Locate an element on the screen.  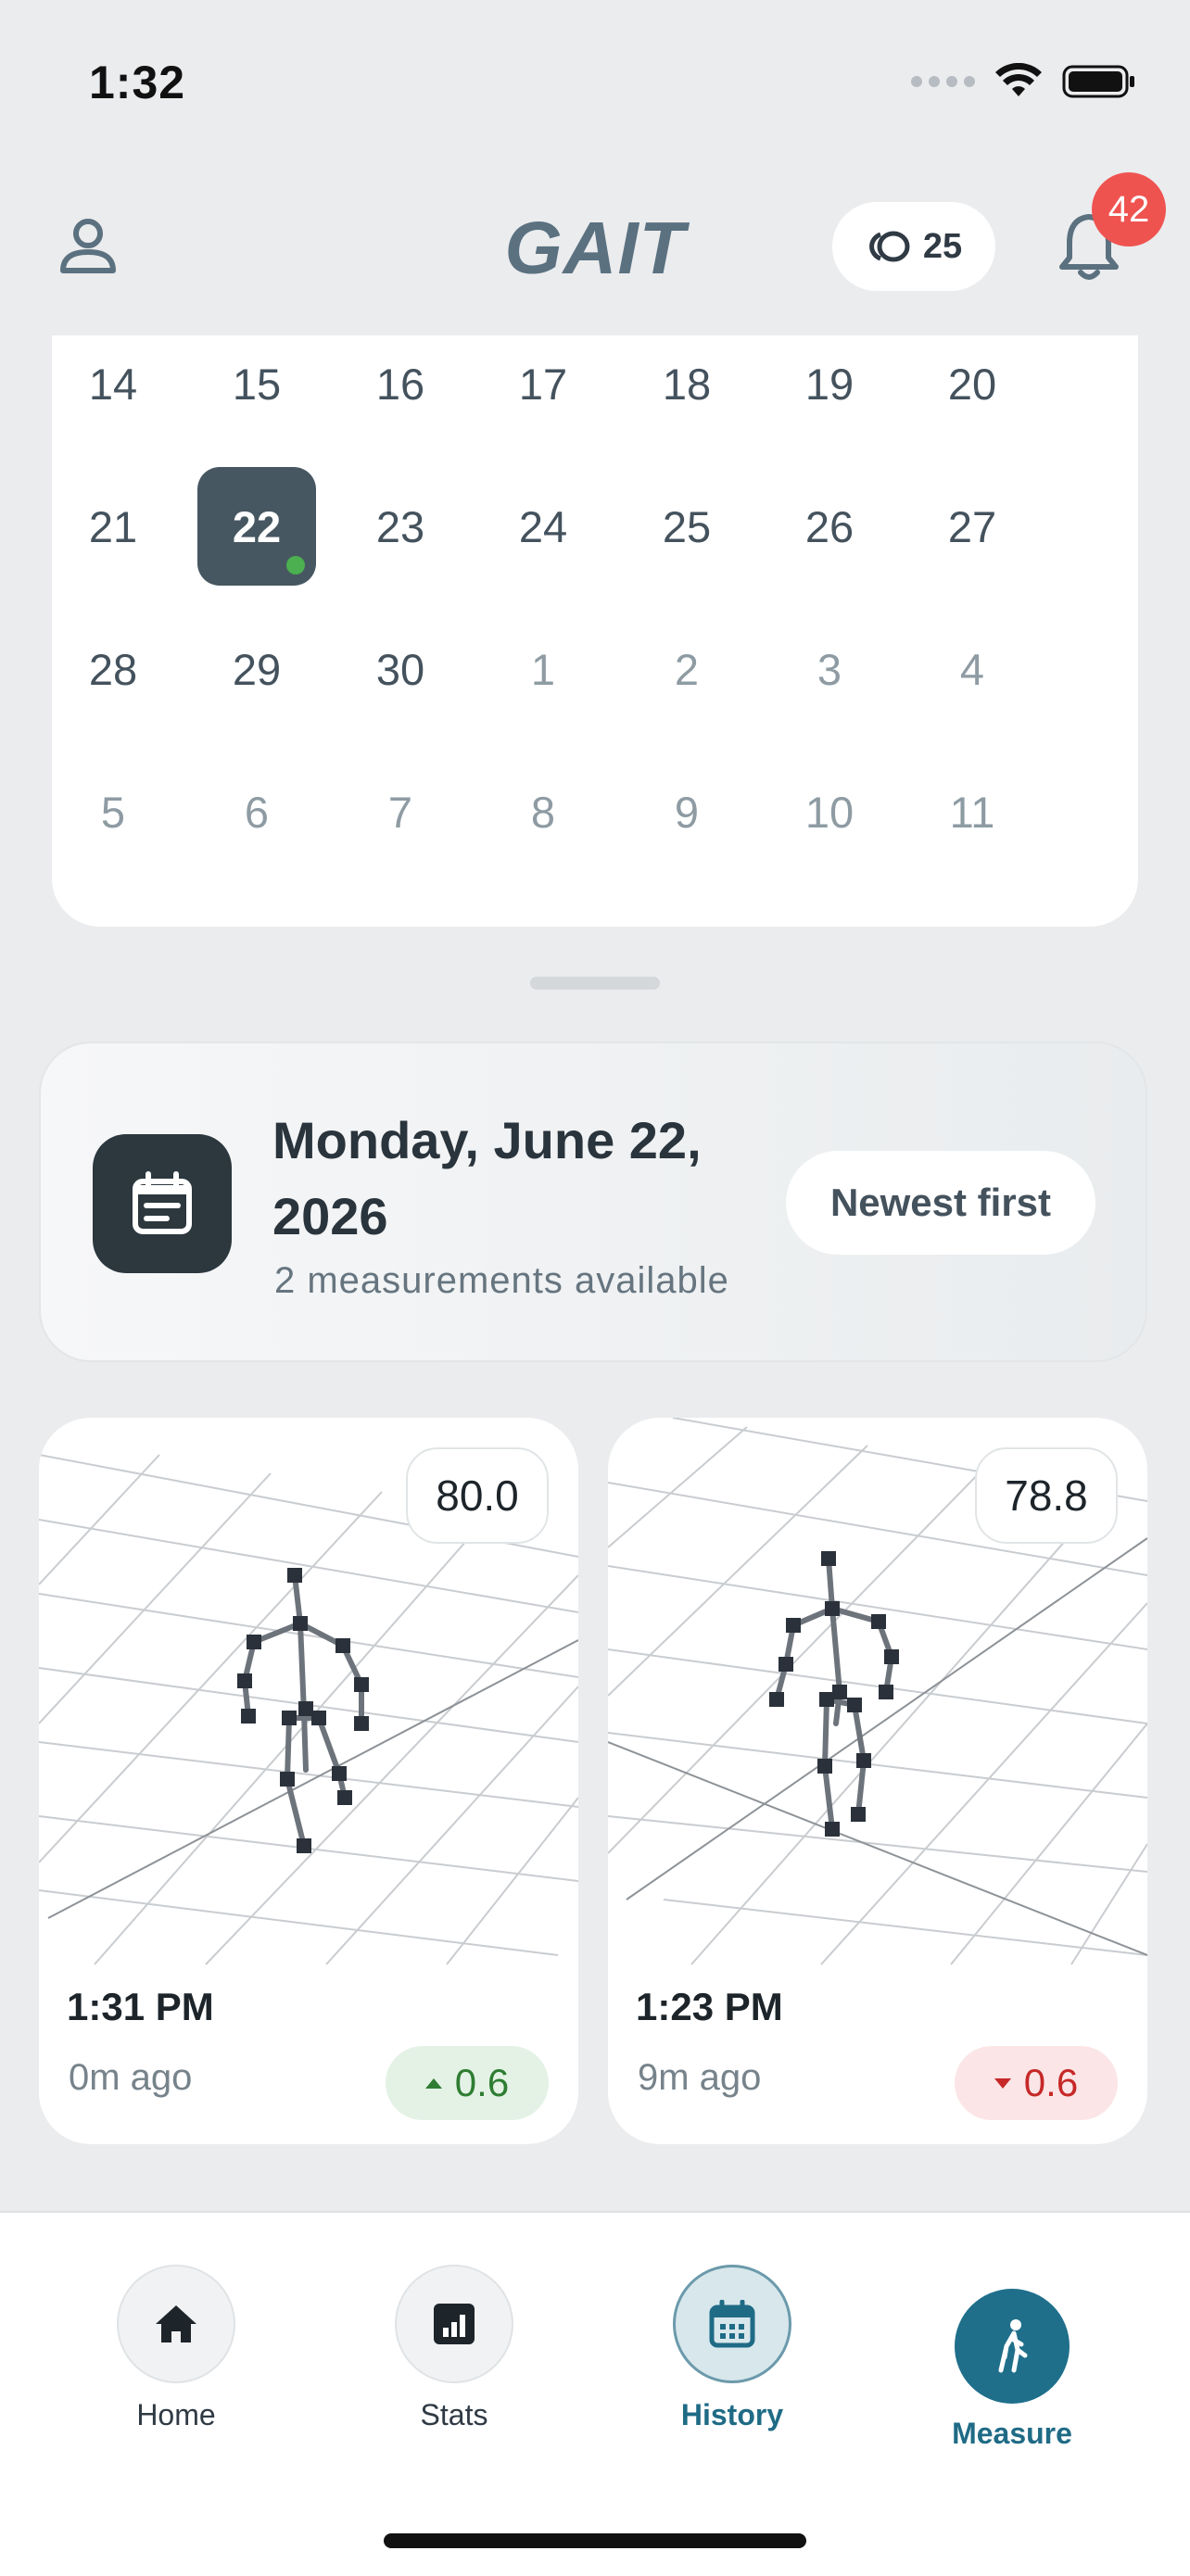
home-icon is located at coordinates (176, 2323).